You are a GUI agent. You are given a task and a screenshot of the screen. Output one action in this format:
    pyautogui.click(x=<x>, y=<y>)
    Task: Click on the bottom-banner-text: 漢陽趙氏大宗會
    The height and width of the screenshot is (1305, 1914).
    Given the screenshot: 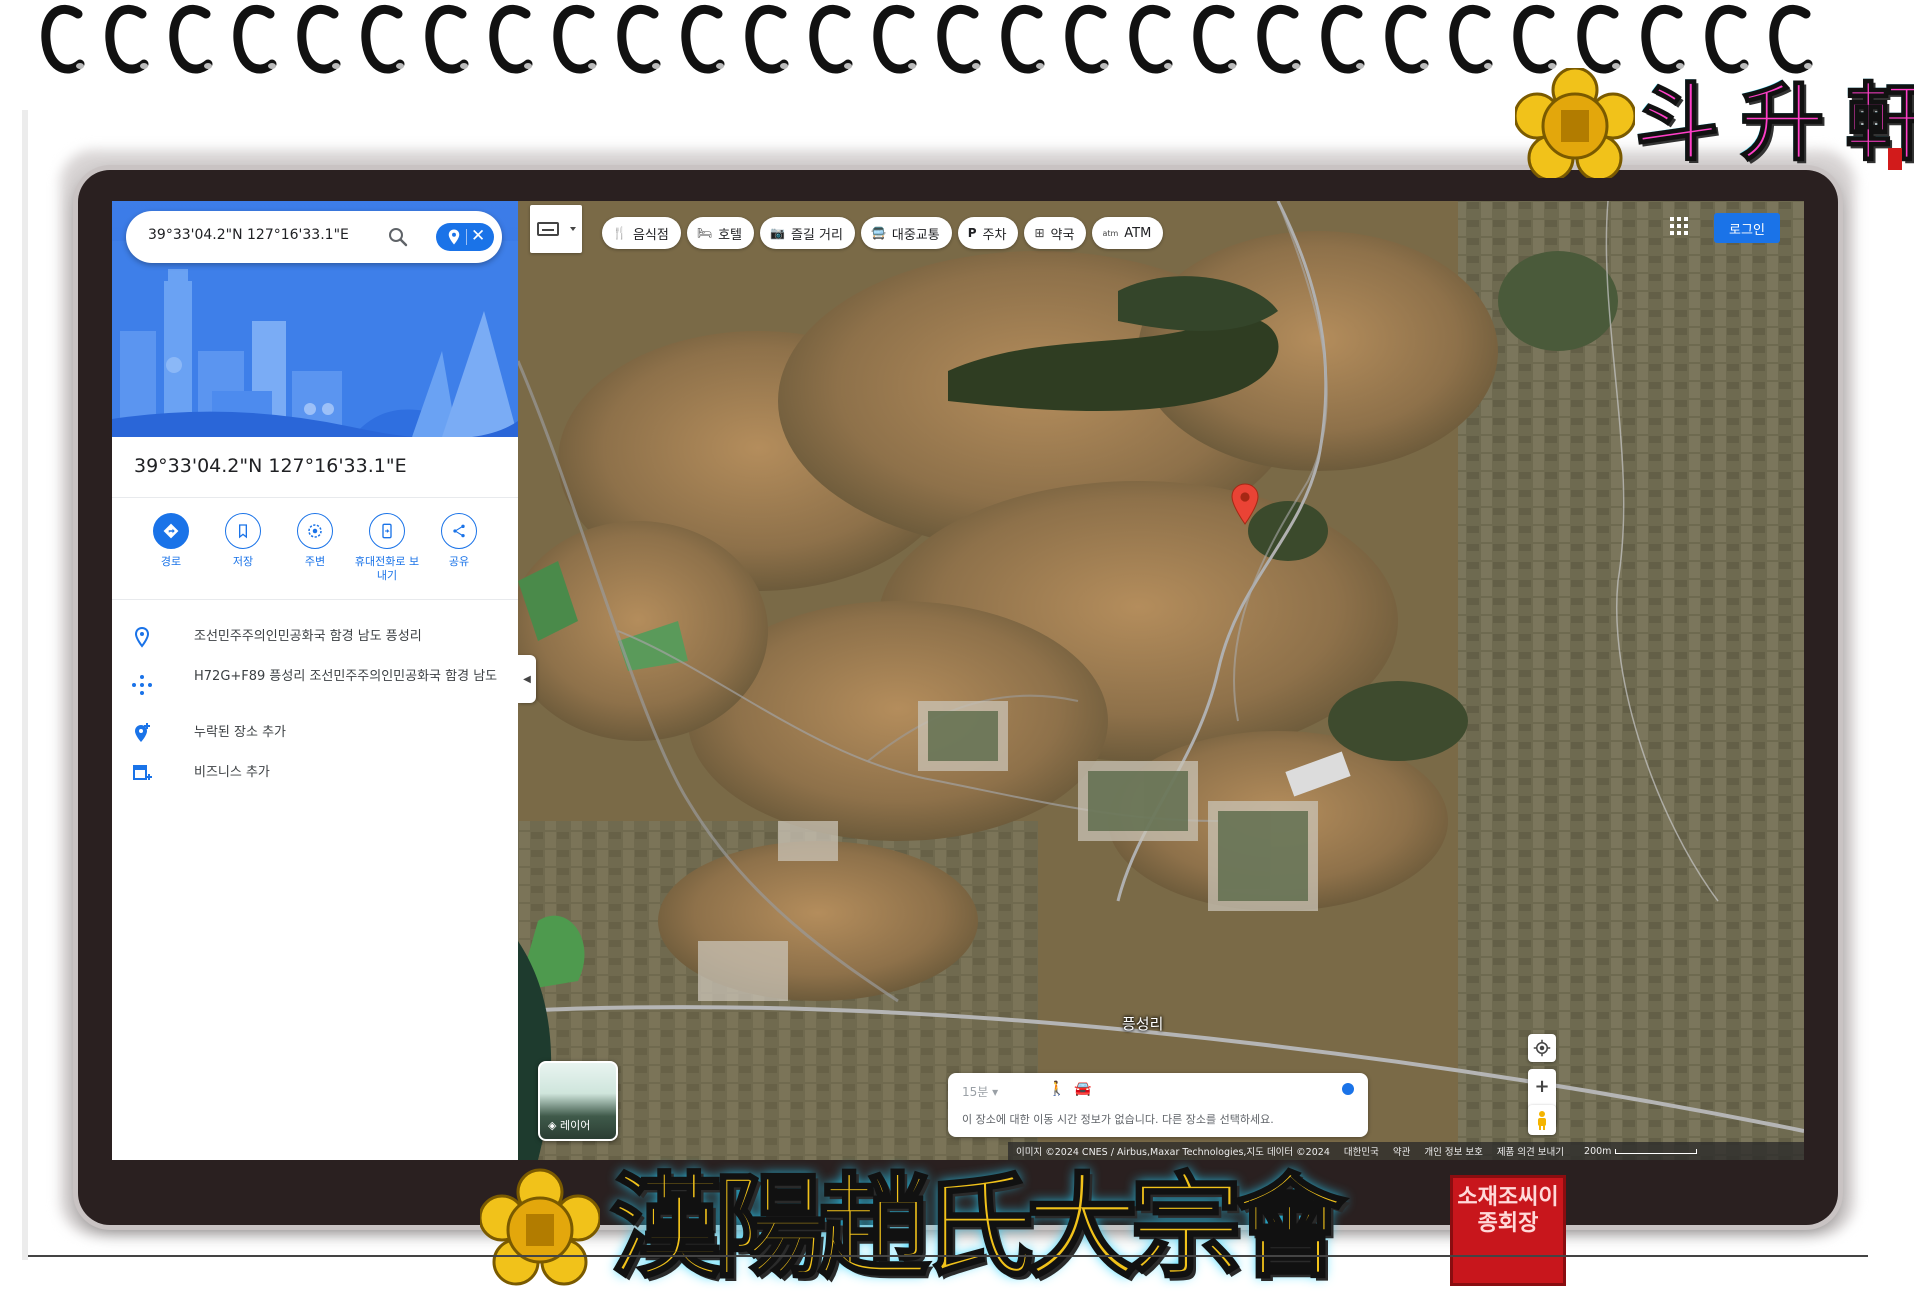 What is the action you would take?
    pyautogui.click(x=978, y=1228)
    